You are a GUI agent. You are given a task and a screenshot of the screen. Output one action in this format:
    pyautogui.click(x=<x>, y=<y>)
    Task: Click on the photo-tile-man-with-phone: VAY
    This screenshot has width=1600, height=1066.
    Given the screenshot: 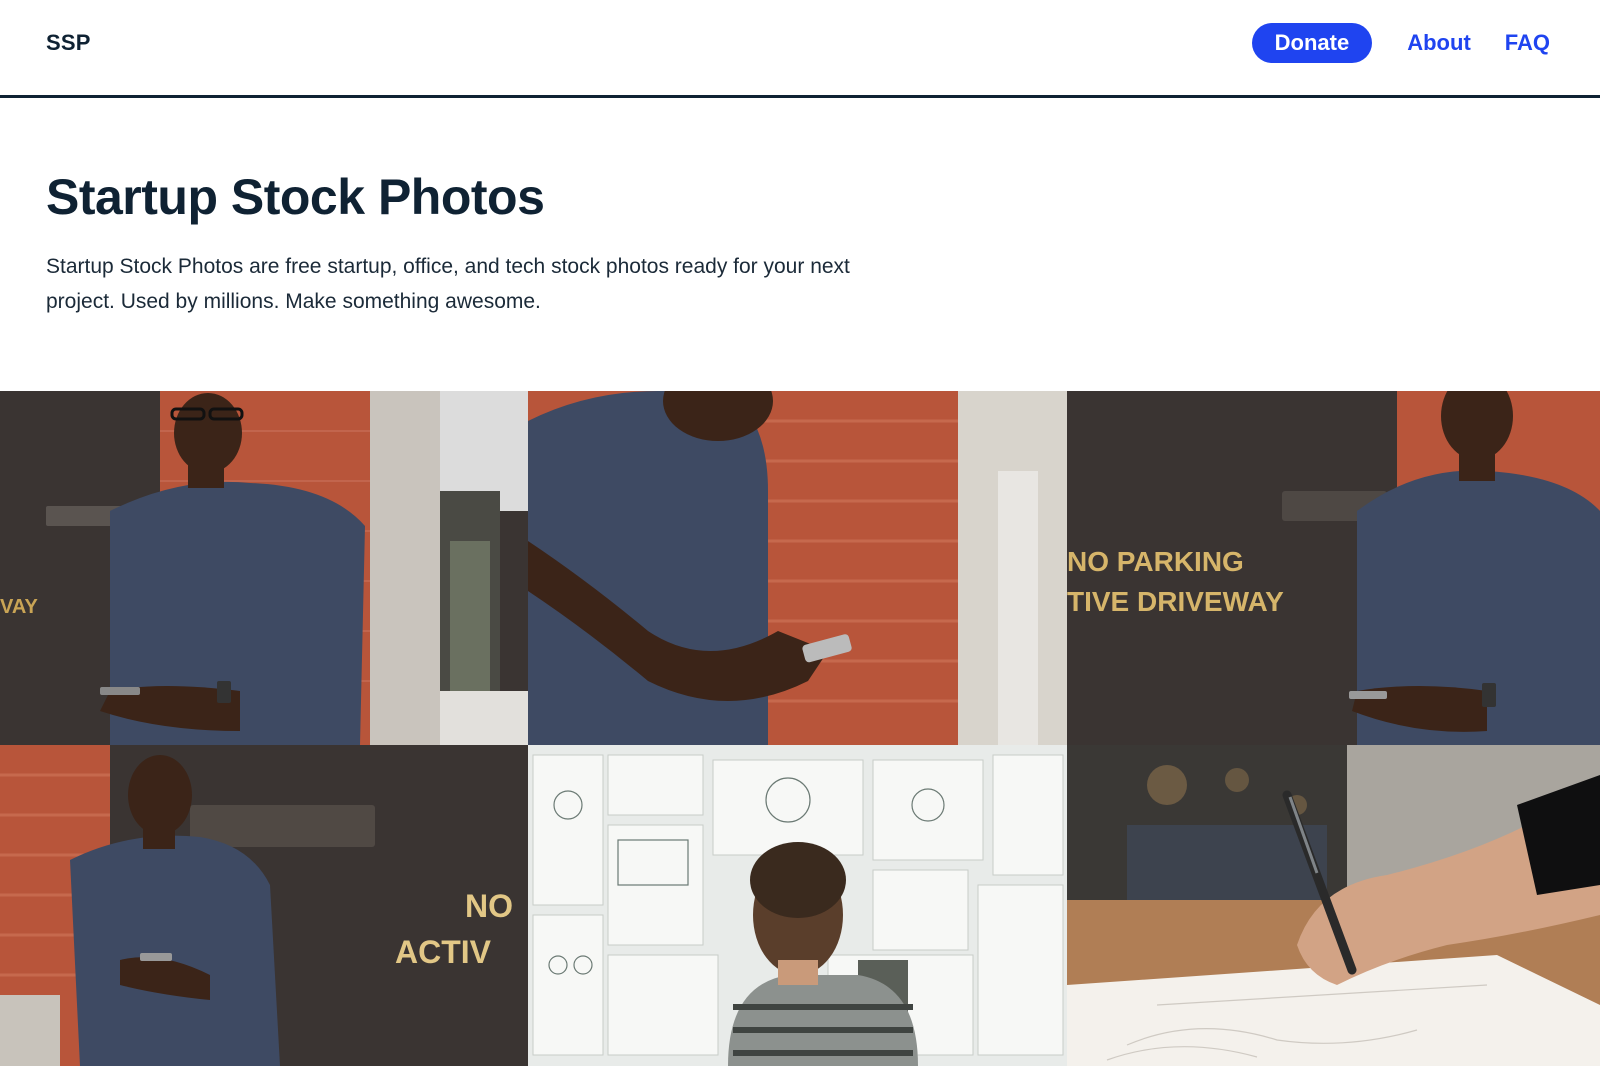 What is the action you would take?
    pyautogui.click(x=264, y=568)
    